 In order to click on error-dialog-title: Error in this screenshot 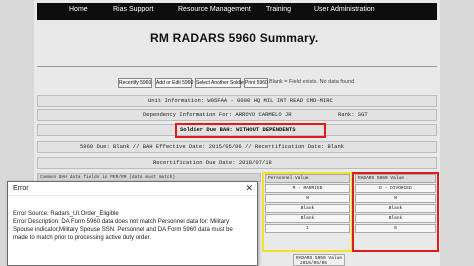, I will do `click(21, 188)`.